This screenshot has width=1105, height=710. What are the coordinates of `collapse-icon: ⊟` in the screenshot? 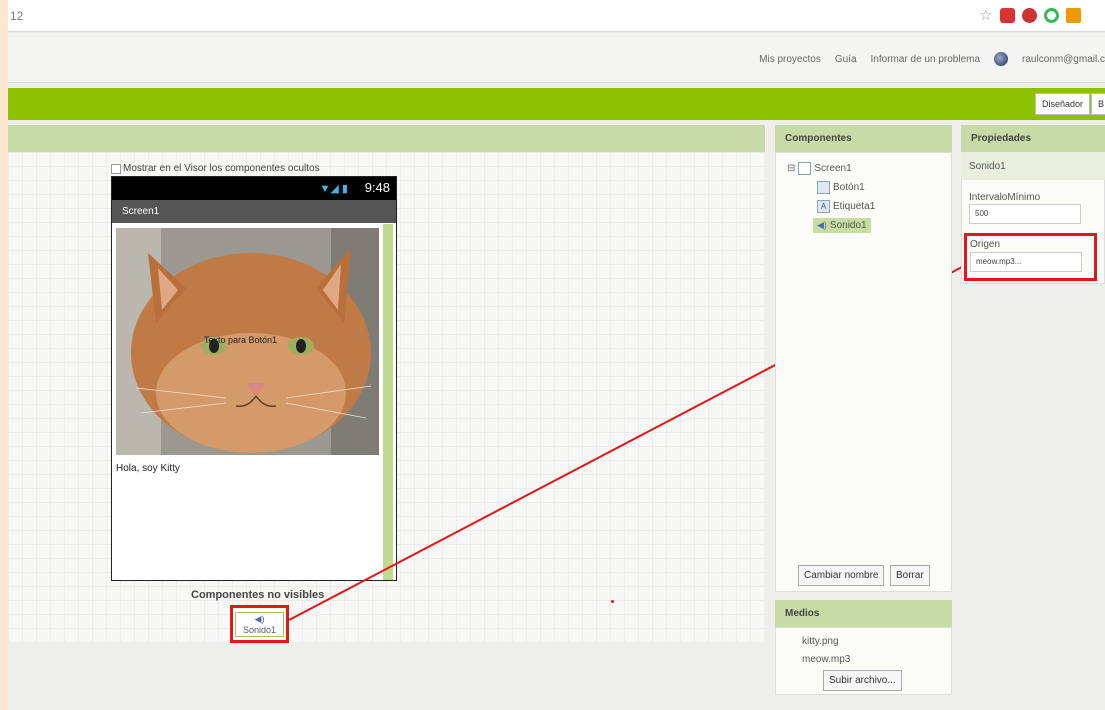 It's located at (791, 168).